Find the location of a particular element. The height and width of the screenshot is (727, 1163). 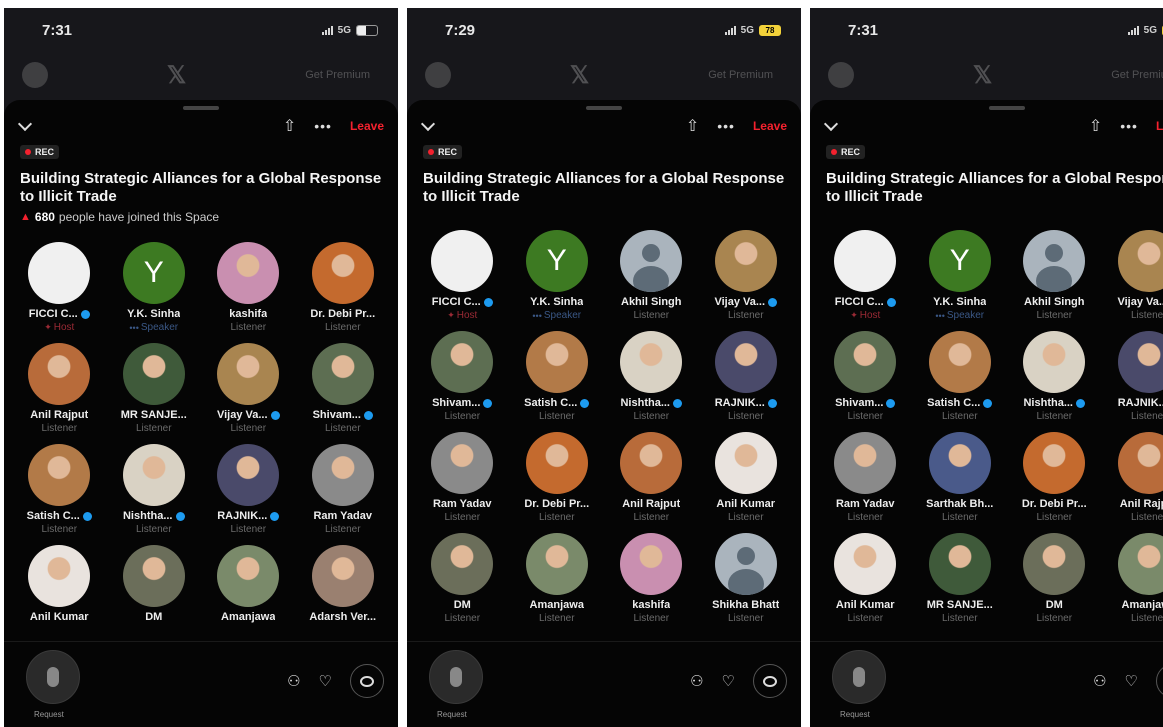

participant: DM is located at coordinates (154, 587).